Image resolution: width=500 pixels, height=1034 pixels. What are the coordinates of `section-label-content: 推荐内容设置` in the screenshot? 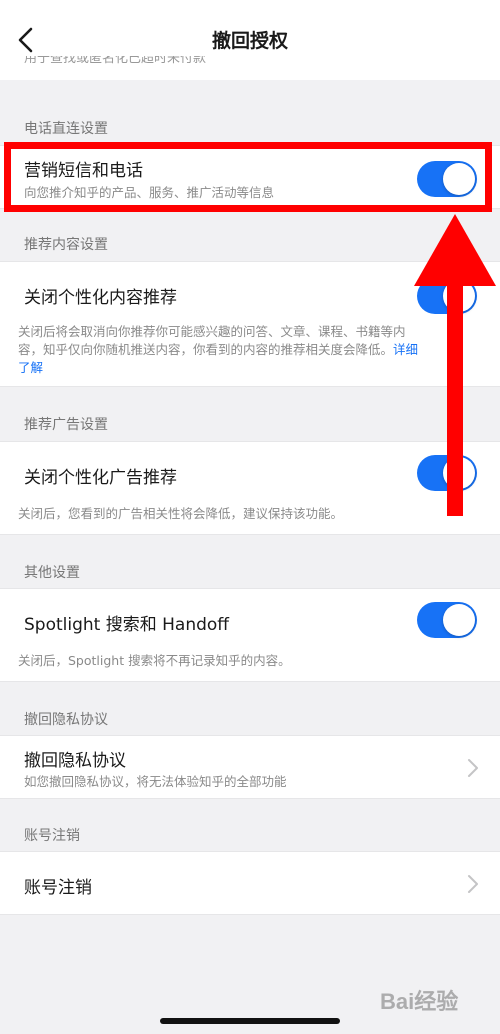 It's located at (66, 245).